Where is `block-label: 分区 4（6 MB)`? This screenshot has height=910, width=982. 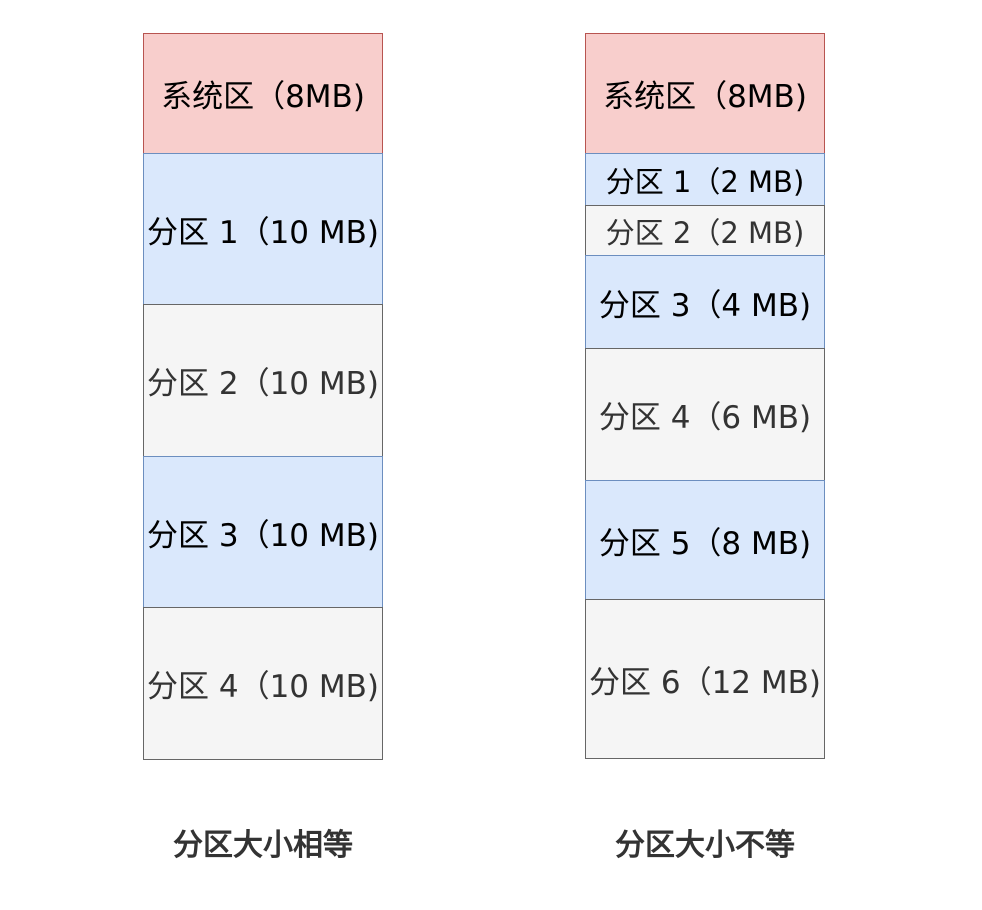 block-label: 分区 4（6 MB) is located at coordinates (705, 418).